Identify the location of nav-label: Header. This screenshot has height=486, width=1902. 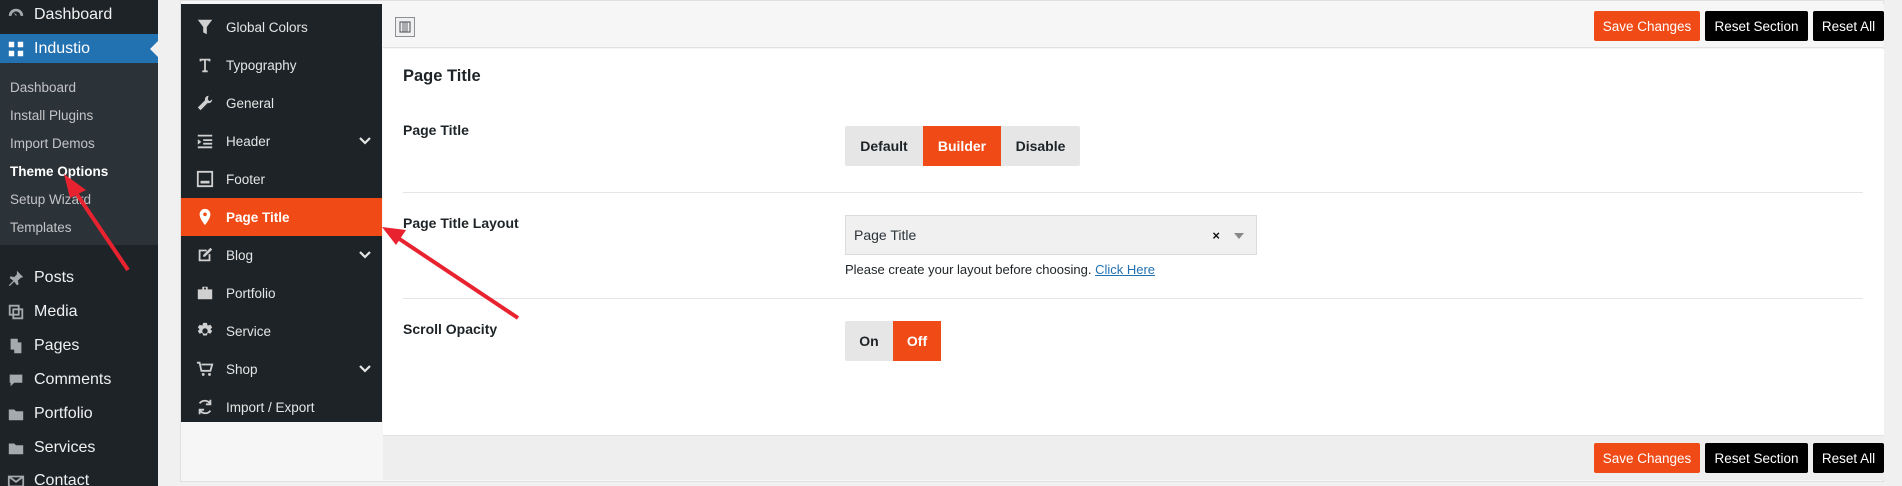
(248, 141).